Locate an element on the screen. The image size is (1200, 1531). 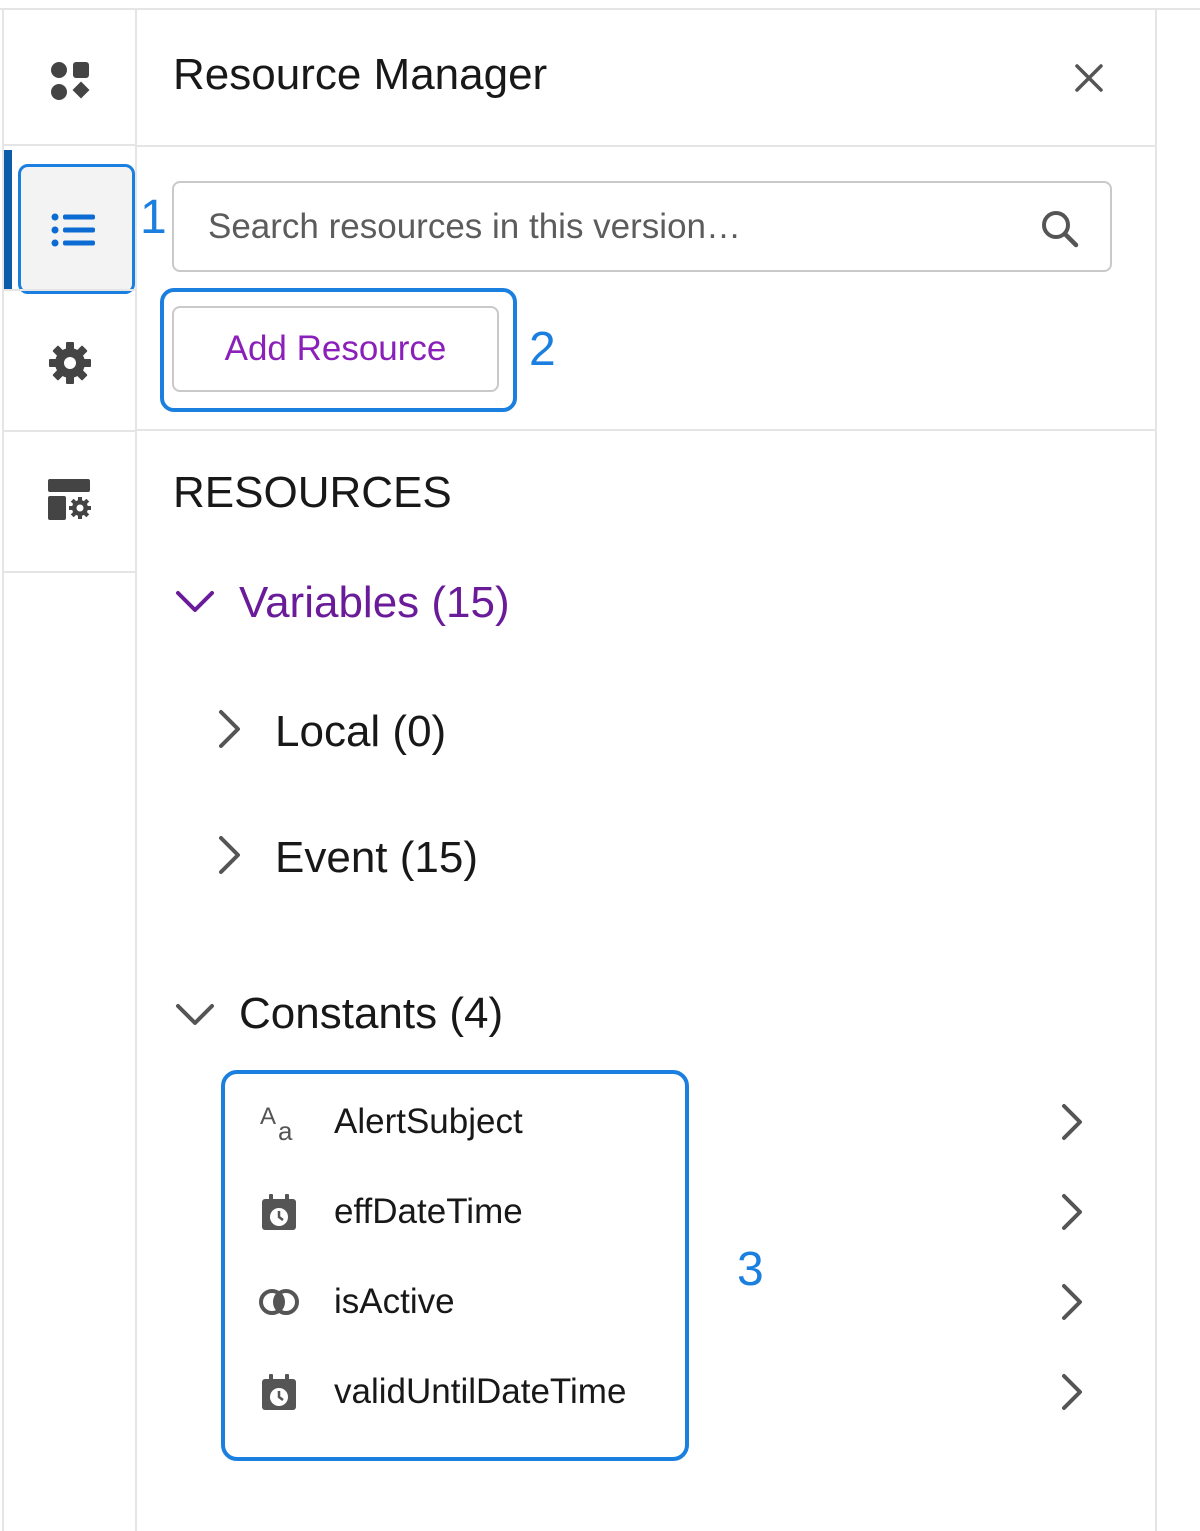
add-resource-button: Add Resource is located at coordinates (335, 349).